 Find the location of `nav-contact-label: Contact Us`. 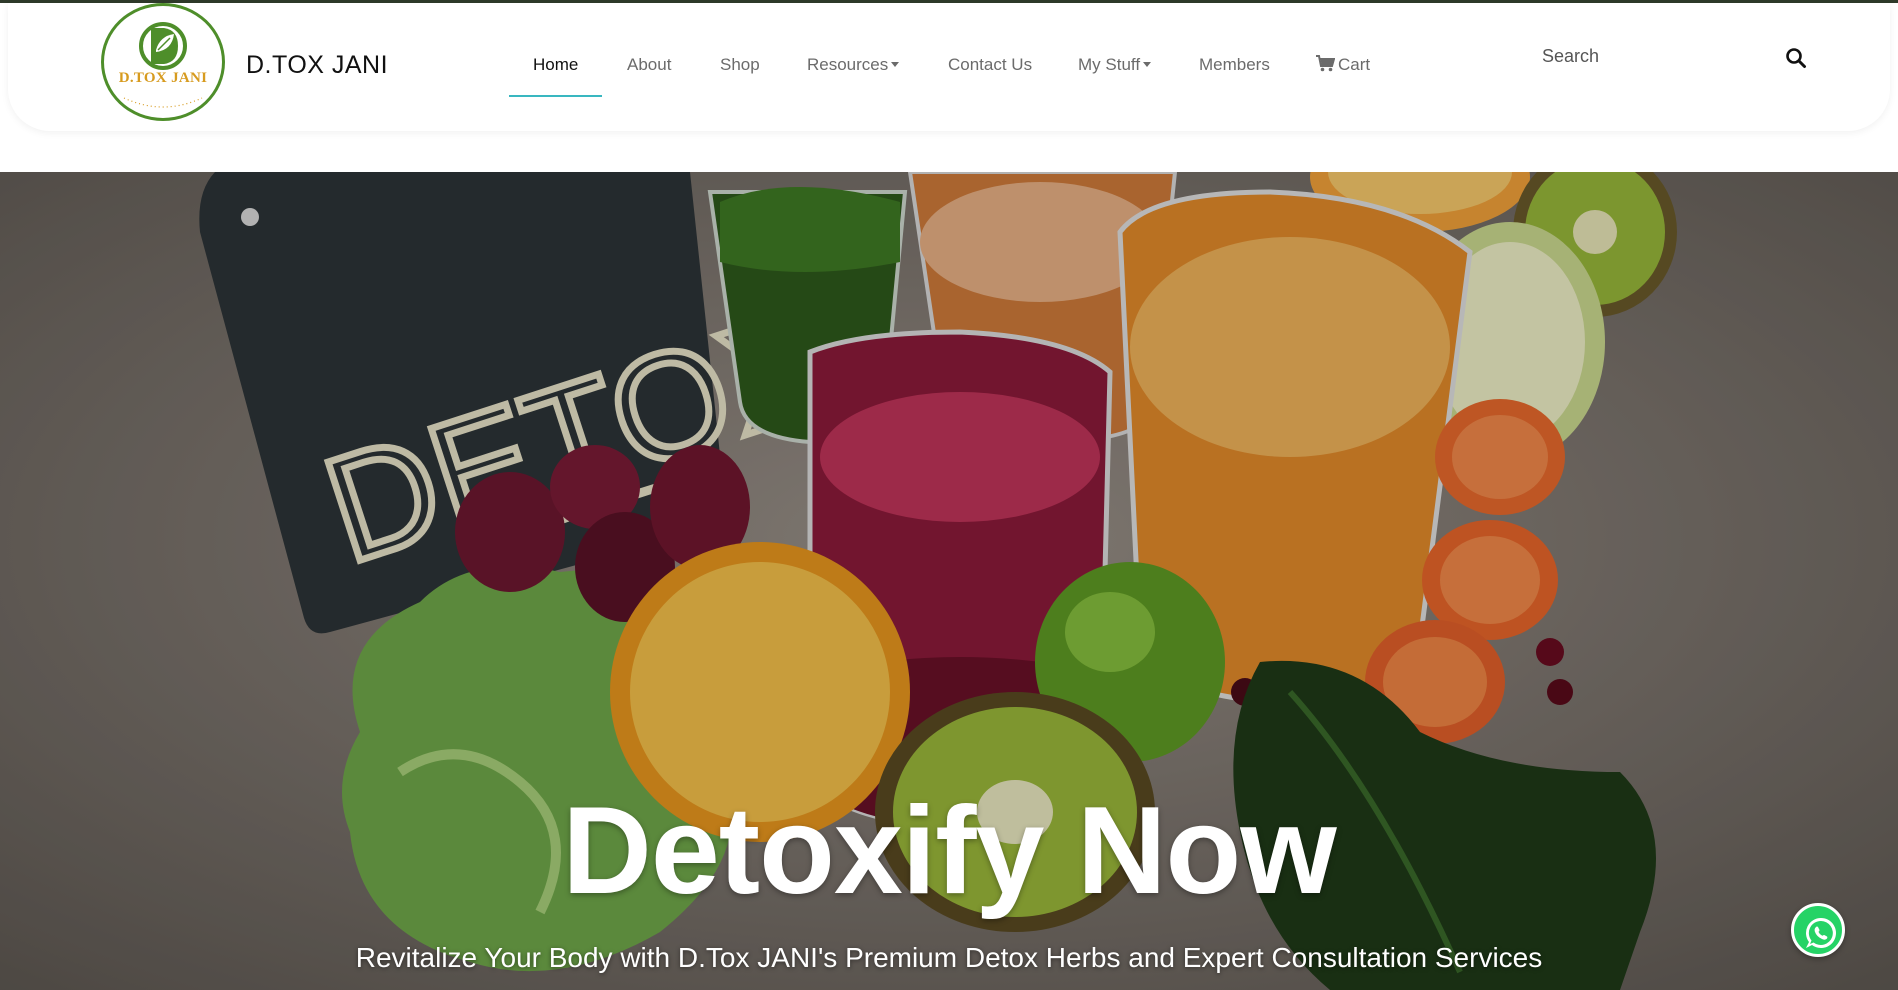

nav-contact-label: Contact Us is located at coordinates (990, 64).